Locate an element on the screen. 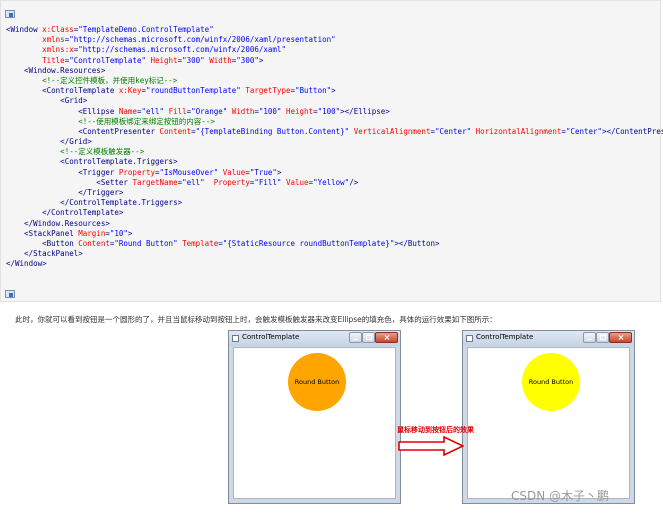 This screenshot has width=663, height=514. right-arrow-icon is located at coordinates (431, 446).